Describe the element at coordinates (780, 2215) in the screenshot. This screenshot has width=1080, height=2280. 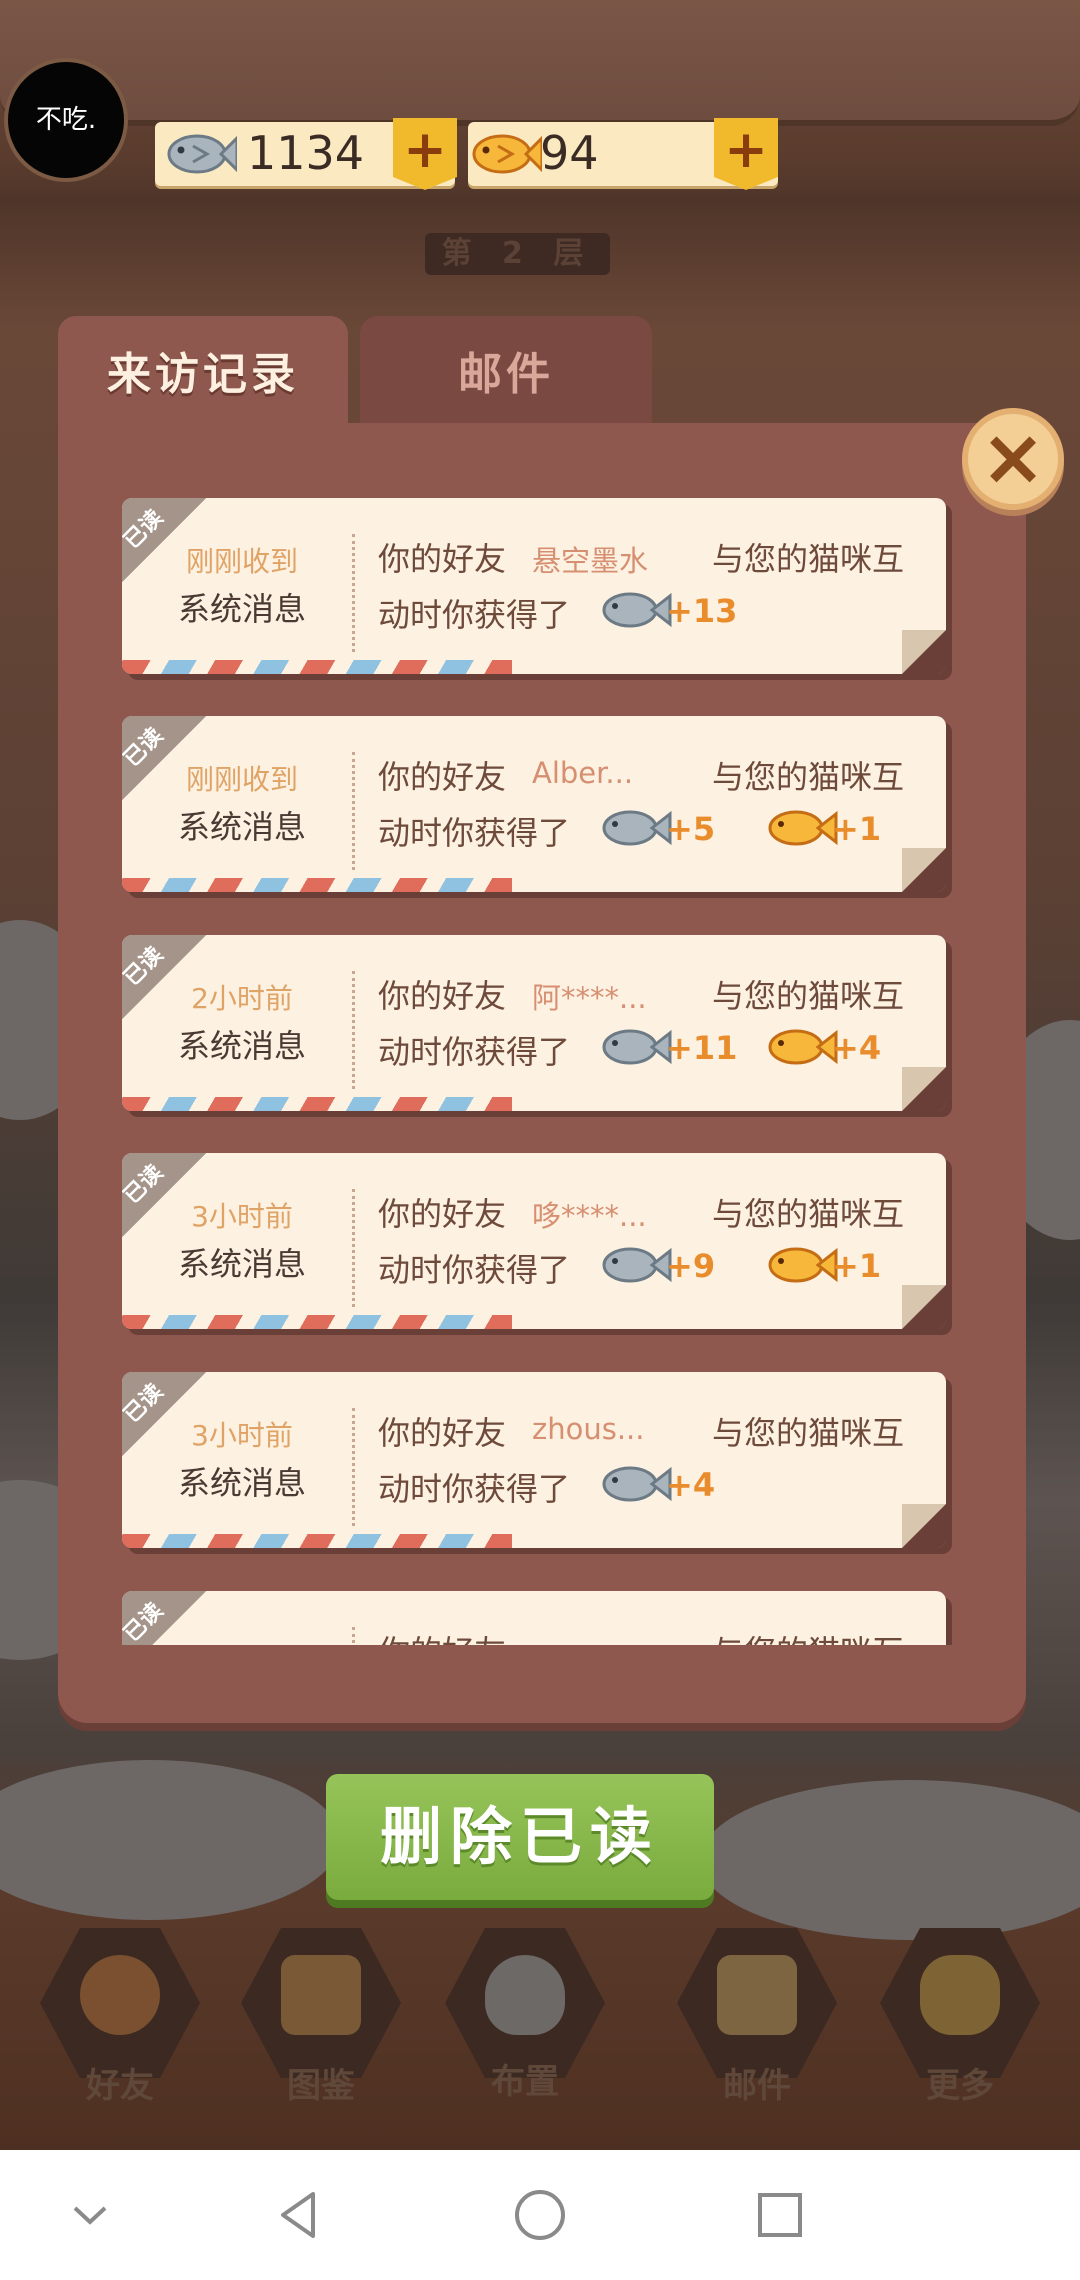
I see `recents-icon` at that location.